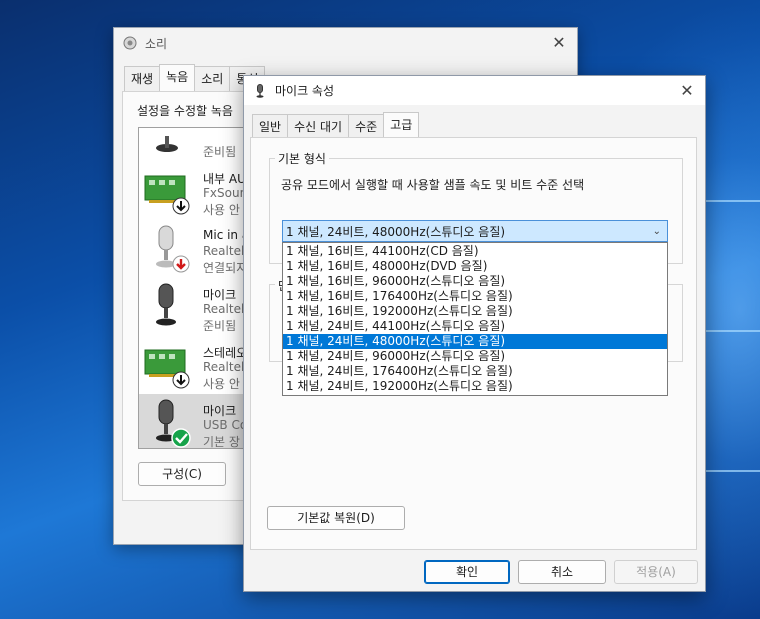  I want to click on microphone-properties-close-button: ✕, so click(687, 91).